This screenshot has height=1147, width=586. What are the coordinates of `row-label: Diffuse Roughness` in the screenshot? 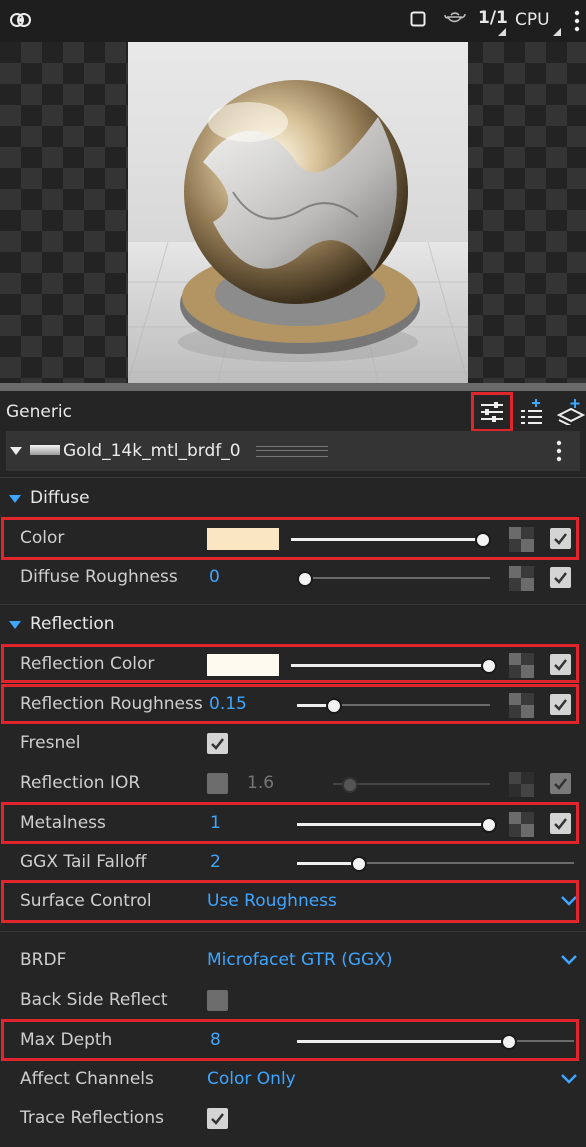 It's located at (99, 577).